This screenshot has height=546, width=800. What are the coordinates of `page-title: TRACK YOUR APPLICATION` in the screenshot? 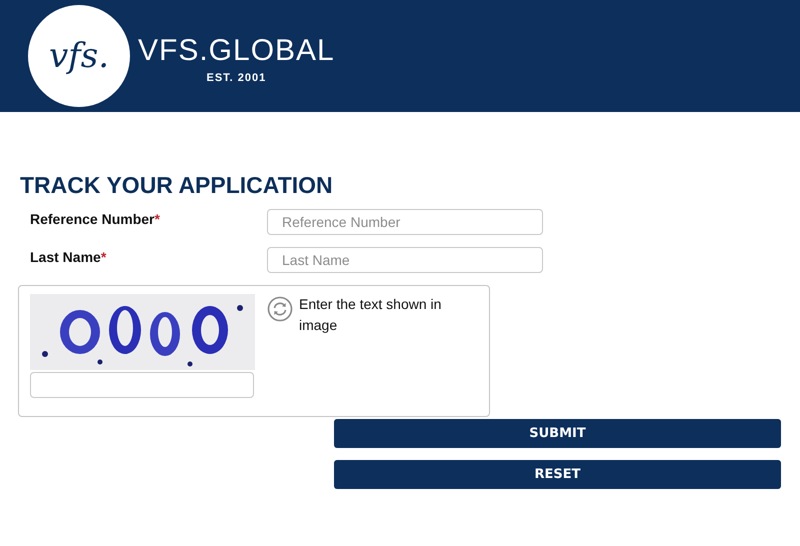 It's located at (177, 185).